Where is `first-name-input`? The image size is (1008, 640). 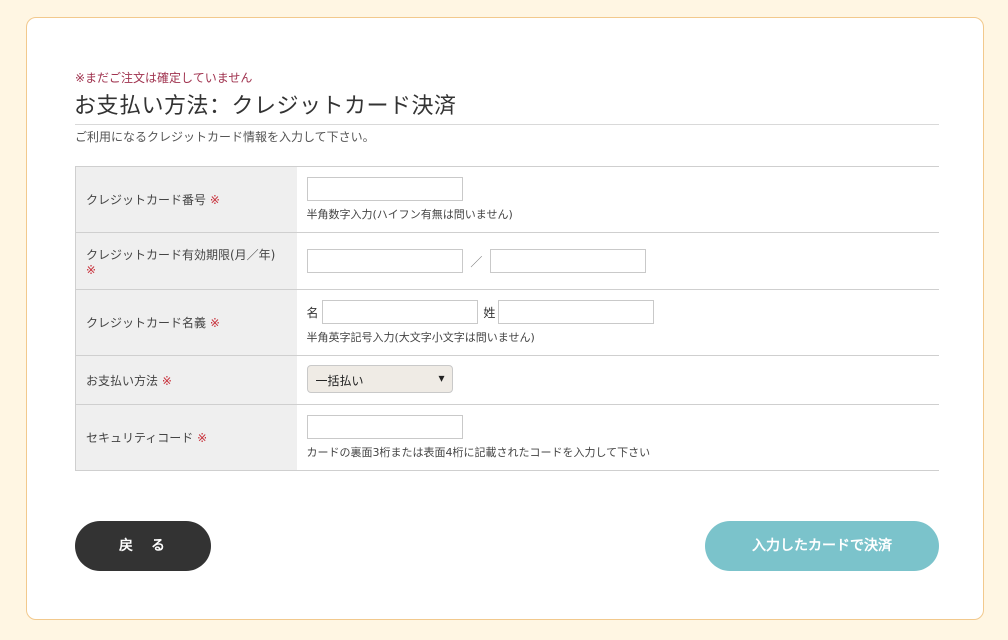 first-name-input is located at coordinates (399, 312).